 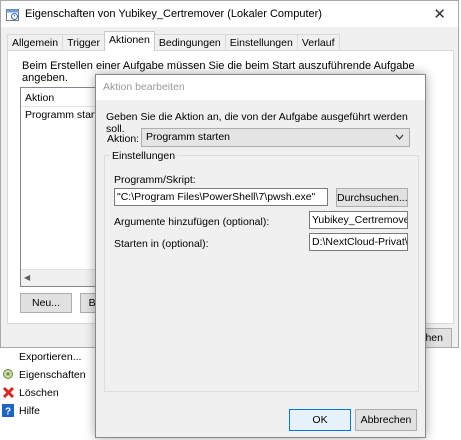 What do you see at coordinates (27, 277) in the screenshot?
I see `scroll-left-icon: ◀` at bounding box center [27, 277].